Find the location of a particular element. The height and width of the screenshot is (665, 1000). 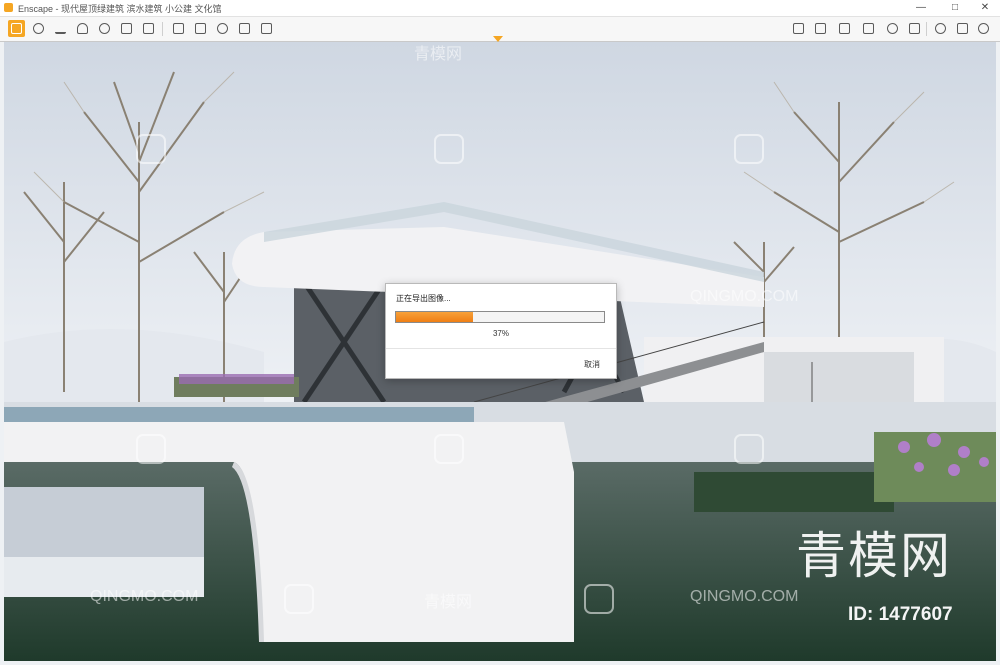

asset-library-icon is located at coordinates (798, 28).